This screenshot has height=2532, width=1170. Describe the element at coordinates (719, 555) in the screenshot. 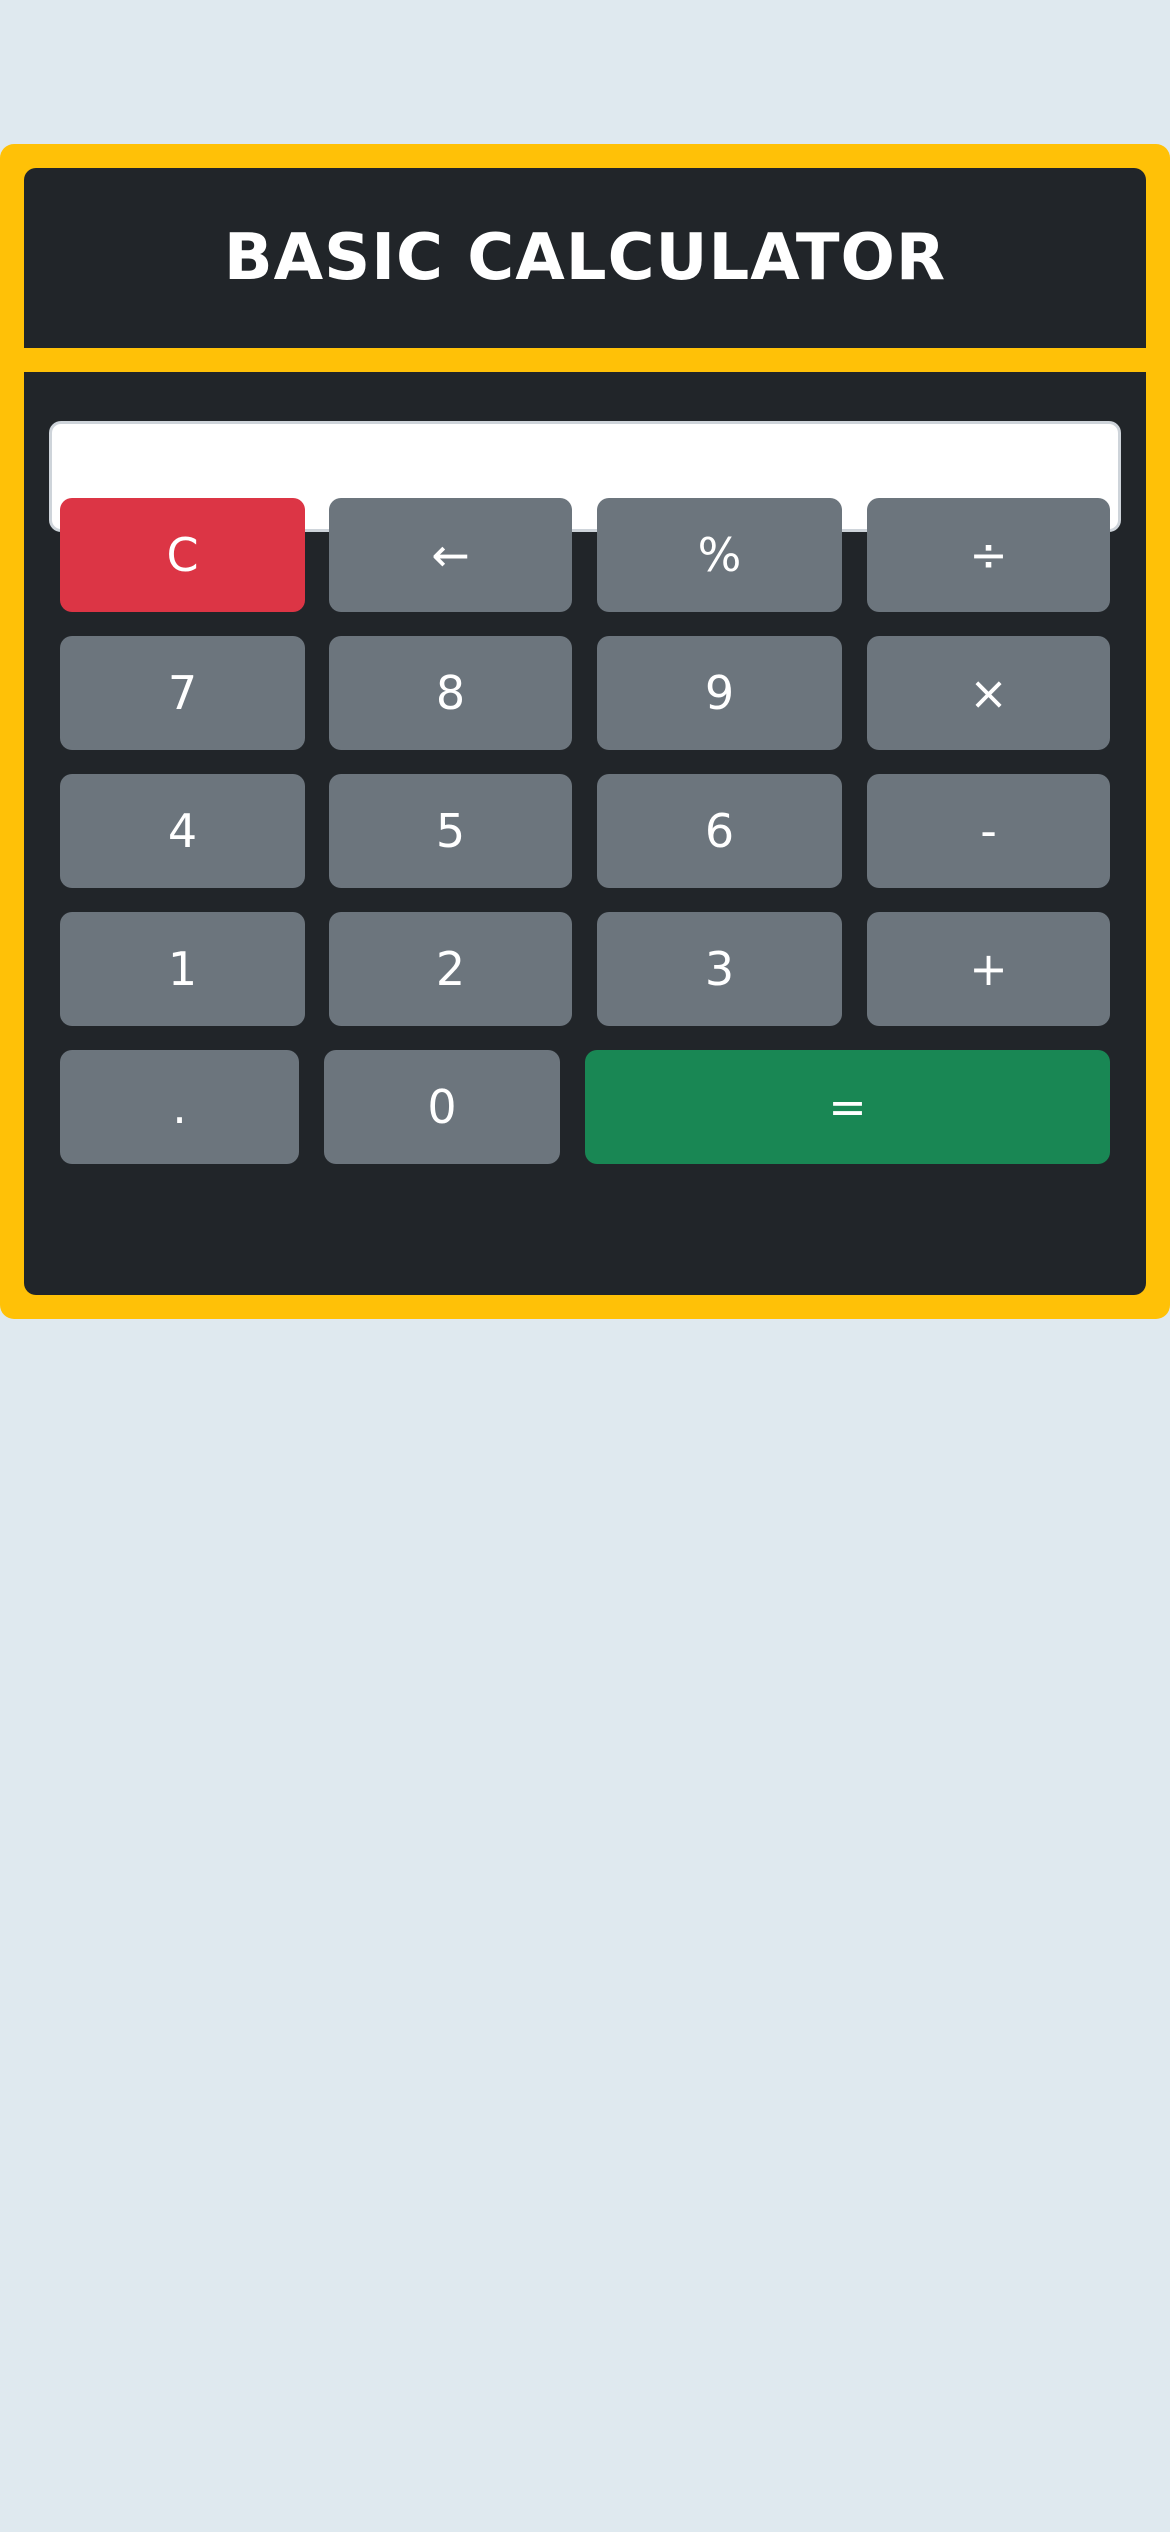

I see `percent-button: %` at that location.